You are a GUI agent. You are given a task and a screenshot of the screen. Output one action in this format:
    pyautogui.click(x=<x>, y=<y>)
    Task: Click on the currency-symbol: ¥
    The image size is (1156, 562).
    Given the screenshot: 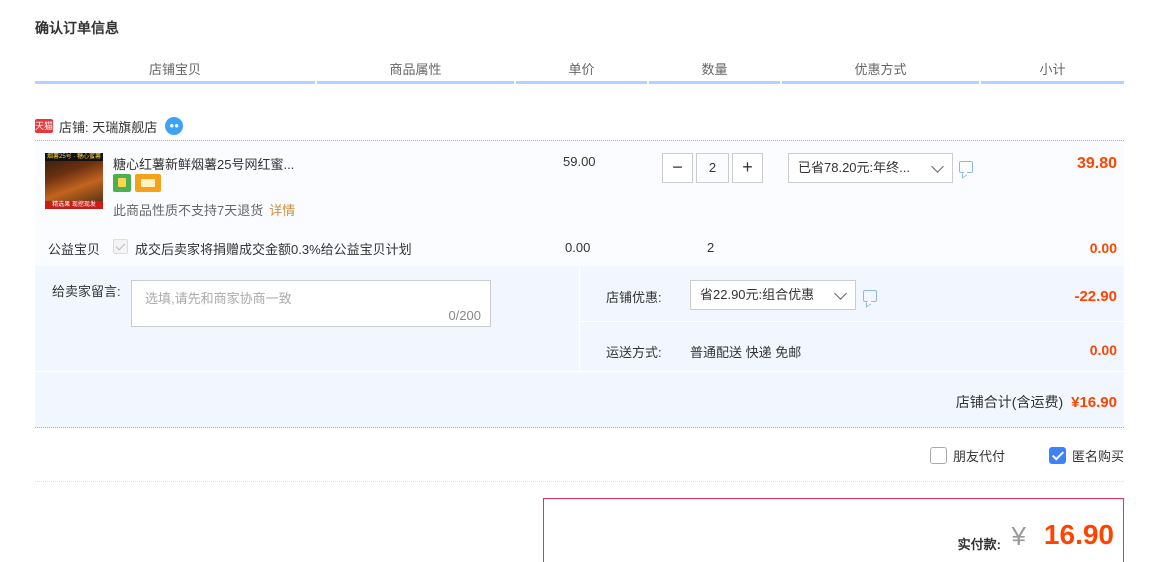 What is the action you would take?
    pyautogui.click(x=1018, y=536)
    